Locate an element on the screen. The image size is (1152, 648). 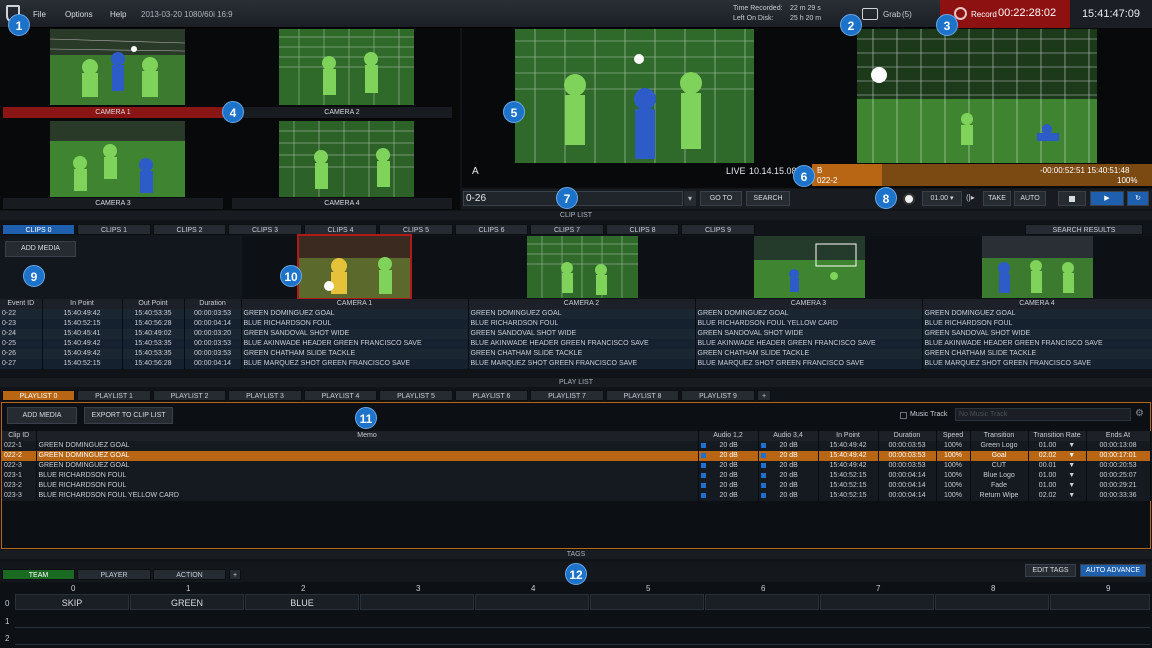
tag-green: GREEN is located at coordinates (187, 602).